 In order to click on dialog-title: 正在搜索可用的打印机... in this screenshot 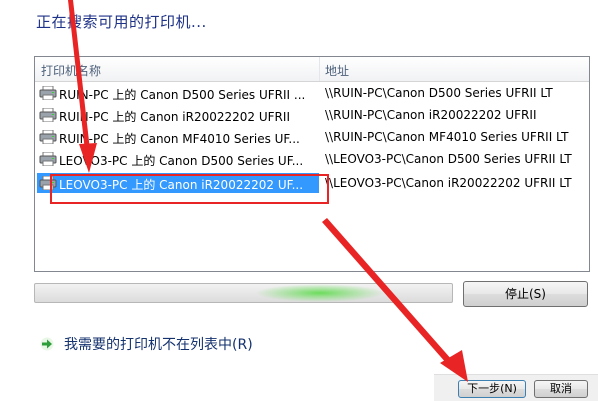, I will do `click(121, 22)`.